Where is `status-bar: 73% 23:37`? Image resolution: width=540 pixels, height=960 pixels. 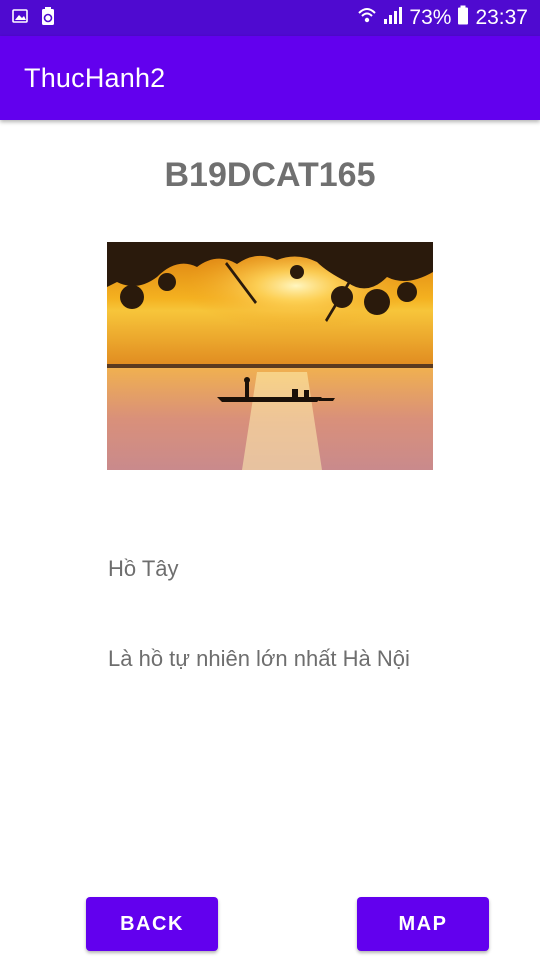 status-bar: 73% 23:37 is located at coordinates (270, 18).